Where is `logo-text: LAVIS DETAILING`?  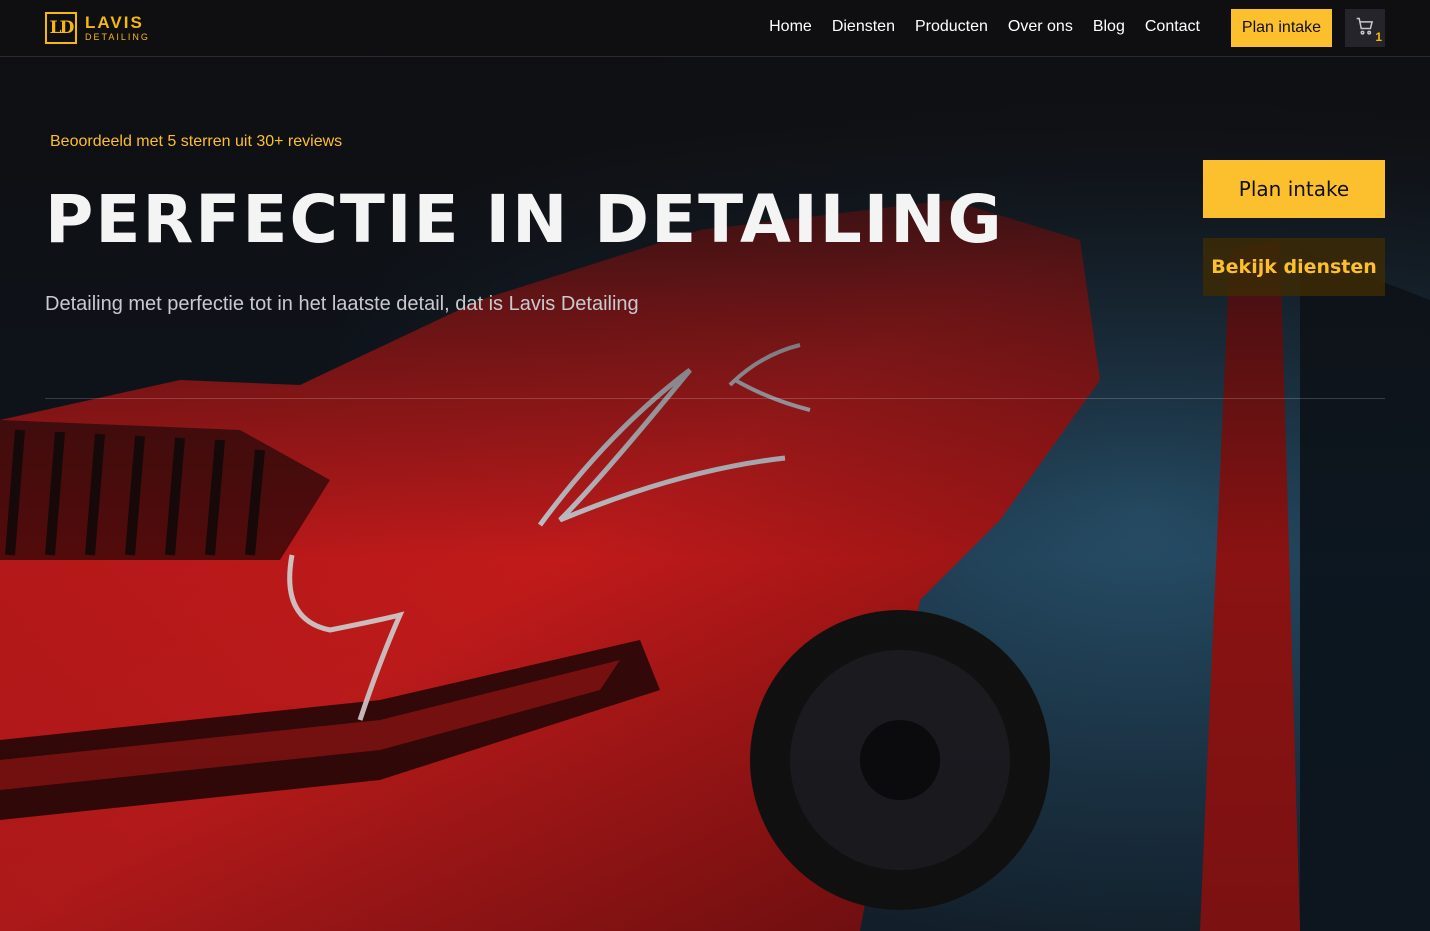
logo-text: LAVIS DETAILING is located at coordinates (117, 28).